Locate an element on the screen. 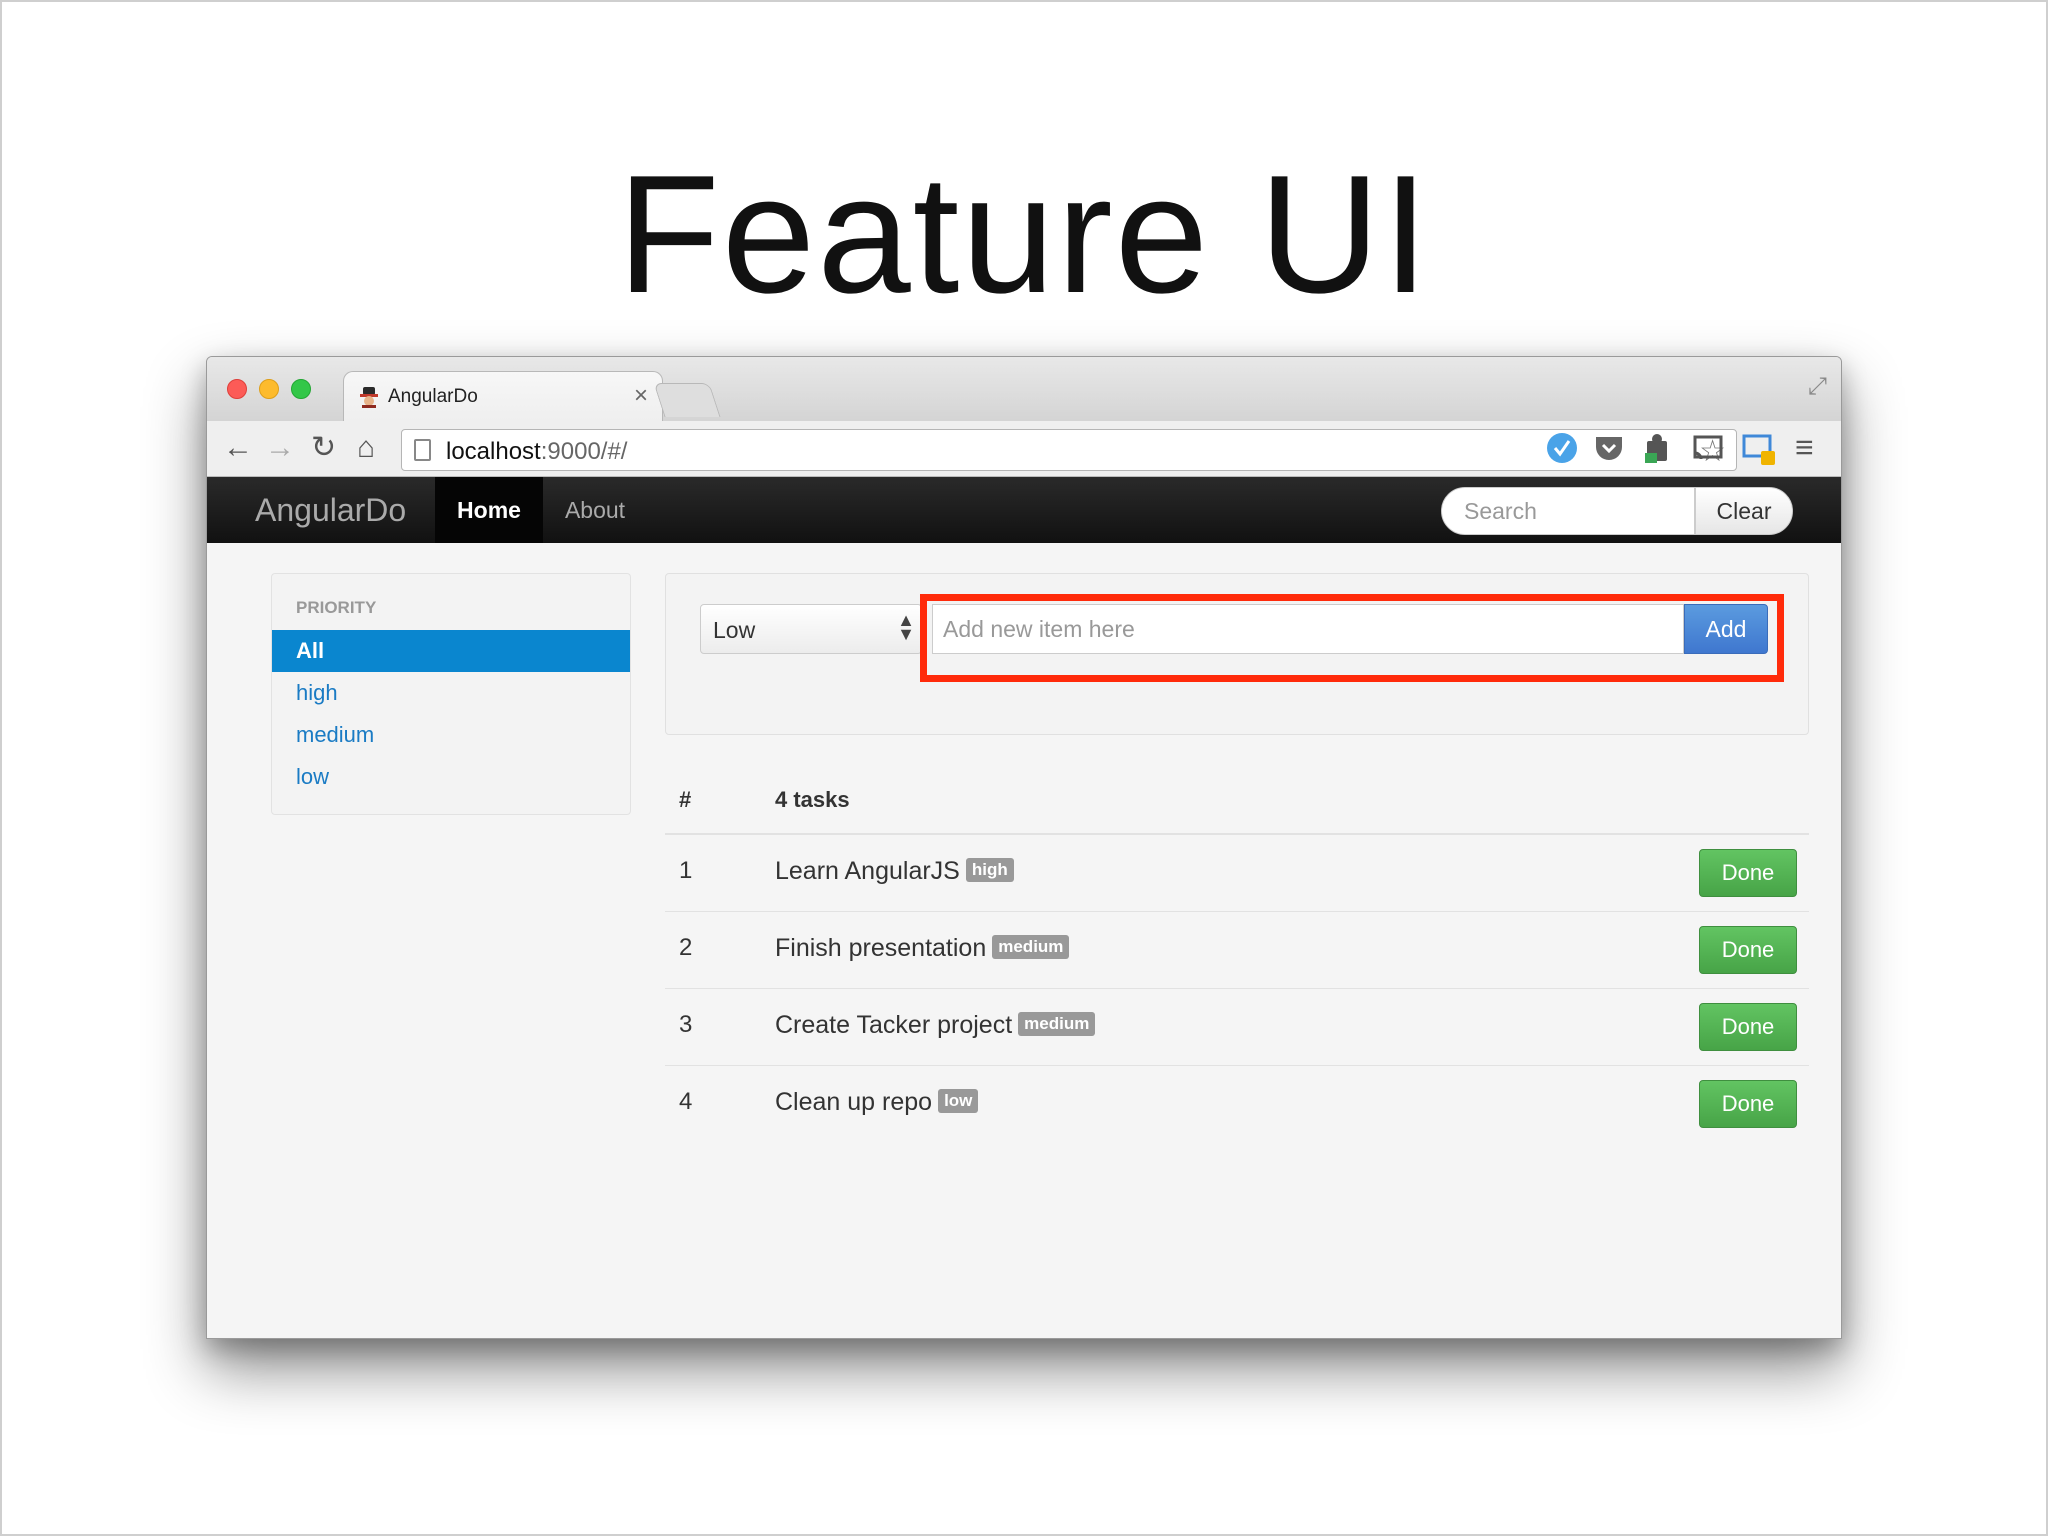 This screenshot has height=1536, width=2048. tab-close-icon: × is located at coordinates (641, 396).